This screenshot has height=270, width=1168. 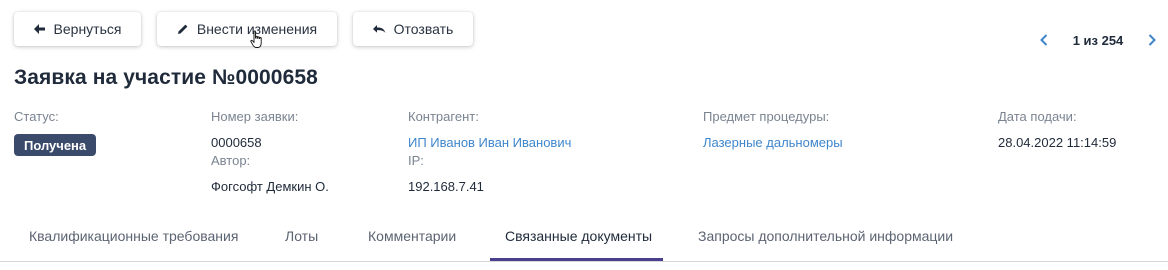 What do you see at coordinates (825, 236) in the screenshot?
I see `tab-additional-info-requests: Запросы дополнительной информации` at bounding box center [825, 236].